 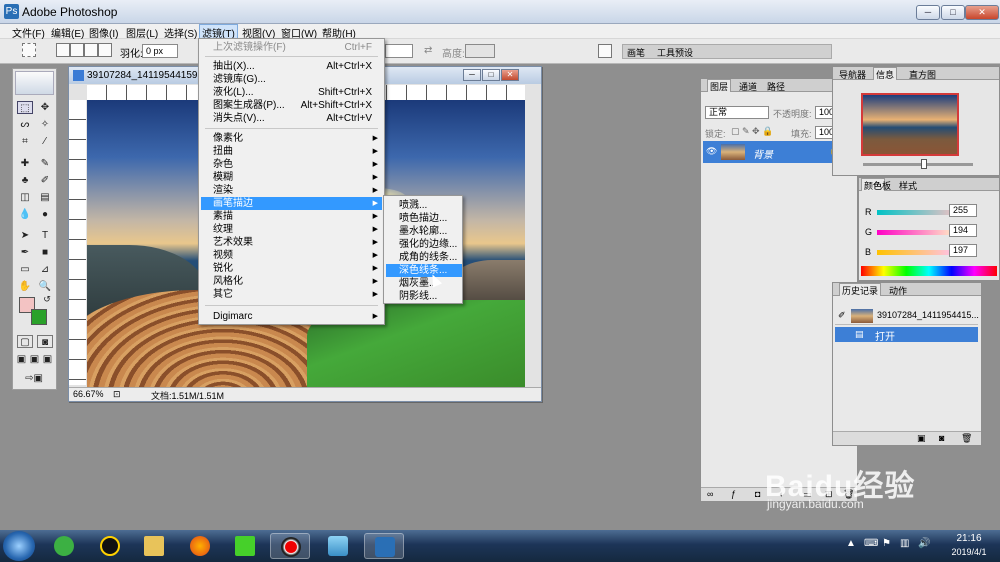 What do you see at coordinates (291, 316) in the screenshot?
I see `menu-item-digimarc: Digimarc ▶` at bounding box center [291, 316].